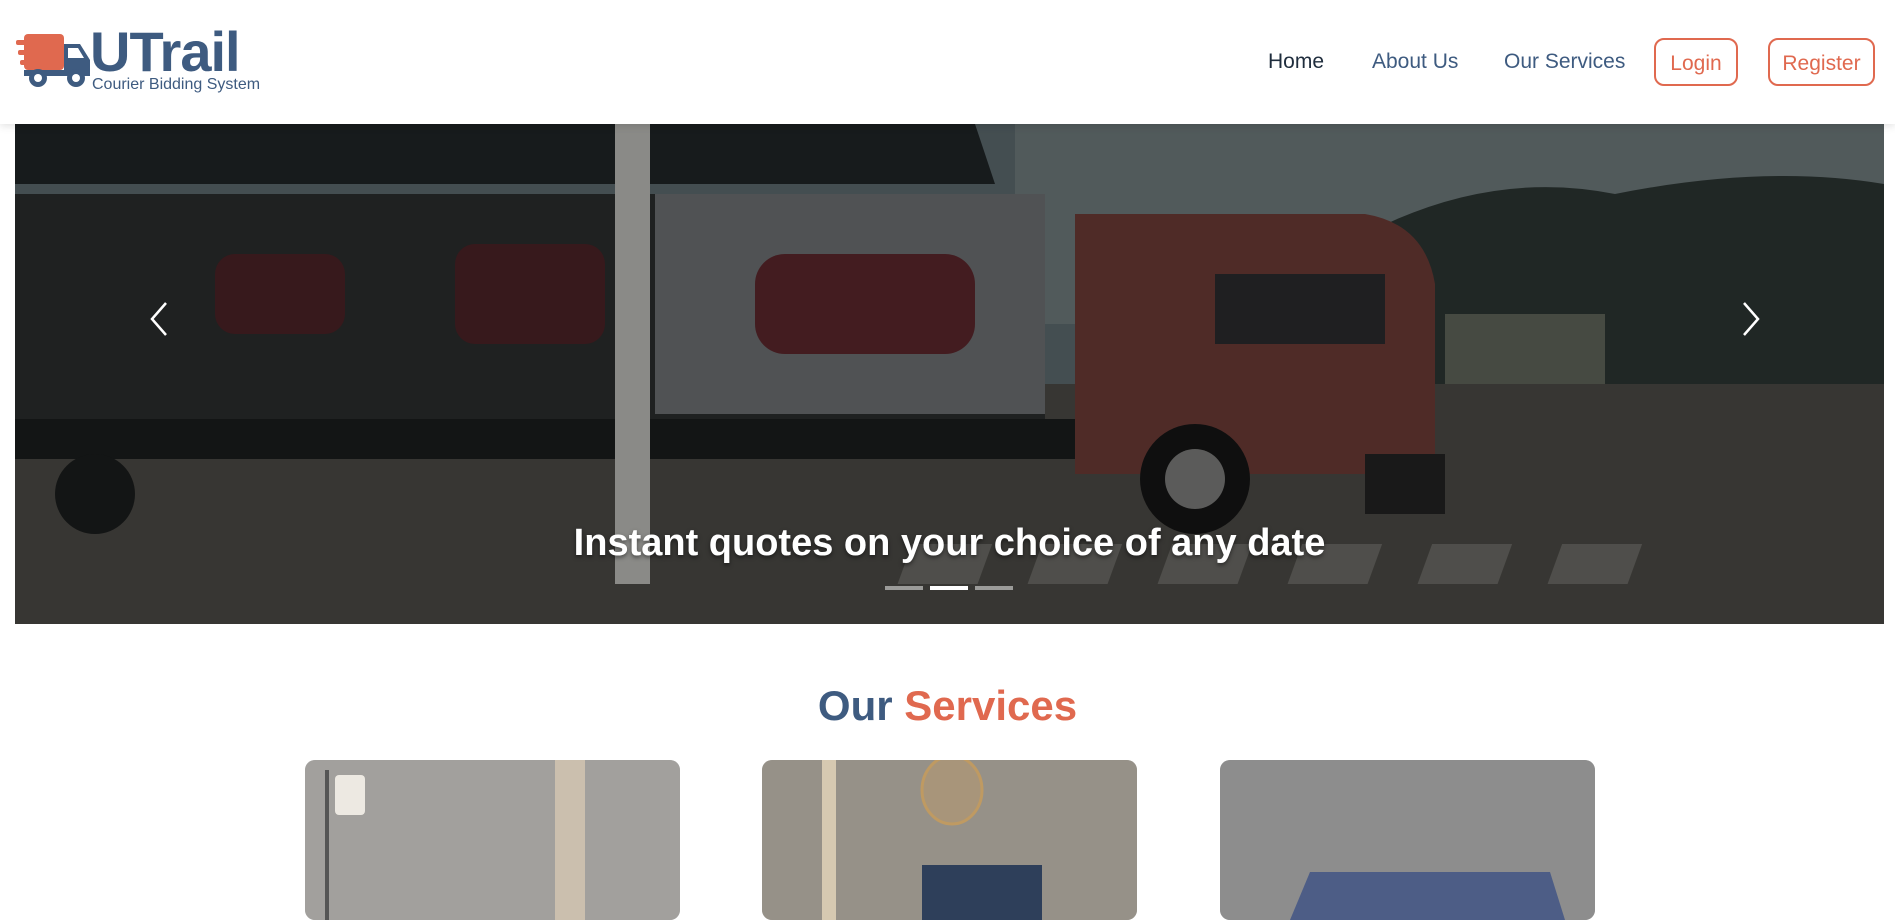 This screenshot has width=1895, height=920. I want to click on nav-about-link: About Us, so click(1415, 62).